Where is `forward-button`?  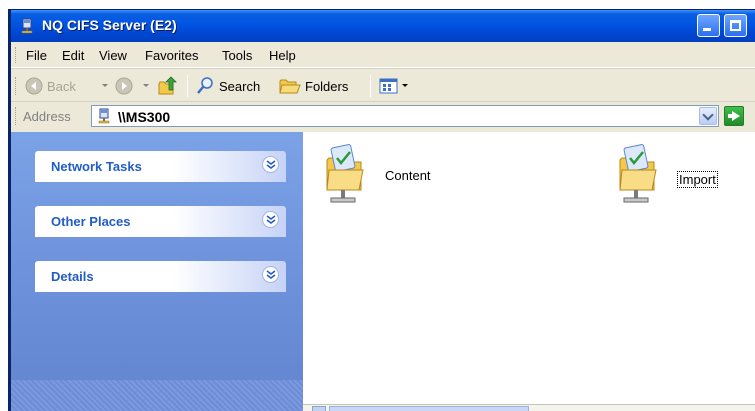
forward-button is located at coordinates (126, 86).